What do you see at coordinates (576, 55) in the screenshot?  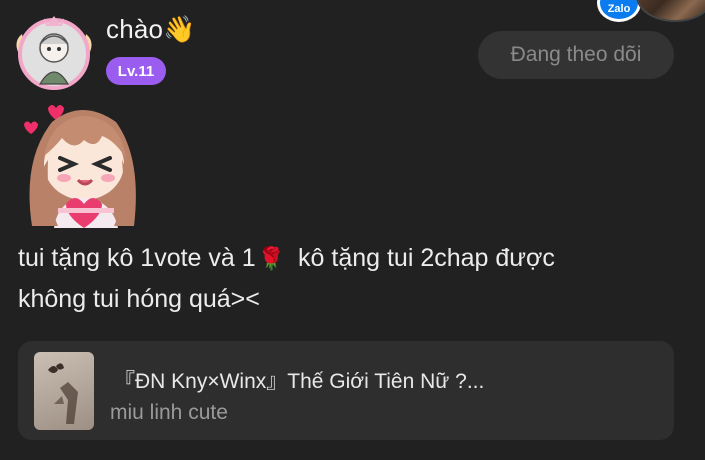 I see `following-button: Đang theo dõi` at bounding box center [576, 55].